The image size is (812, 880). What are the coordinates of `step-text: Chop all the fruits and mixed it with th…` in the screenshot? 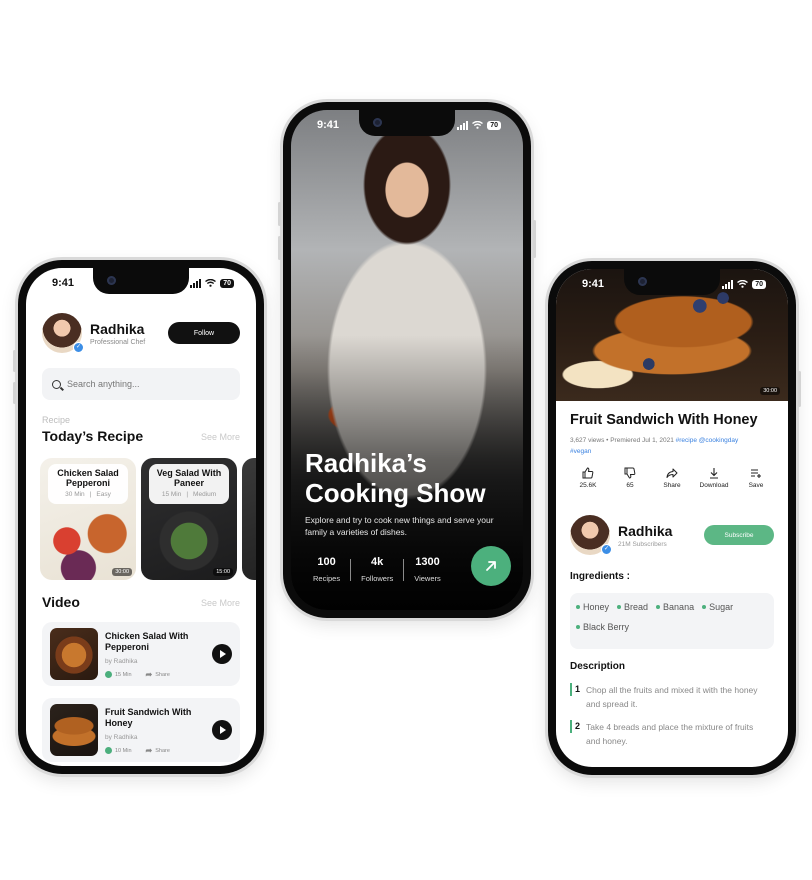 It's located at (672, 697).